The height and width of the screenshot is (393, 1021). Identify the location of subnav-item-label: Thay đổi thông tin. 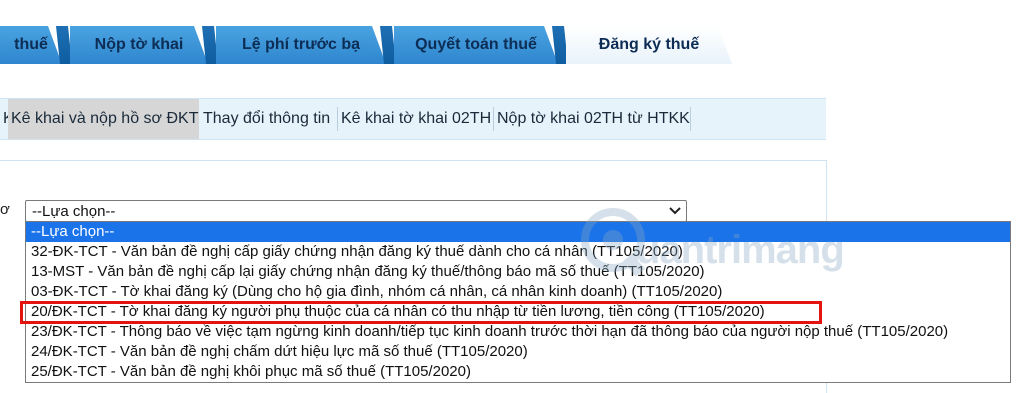
(267, 118).